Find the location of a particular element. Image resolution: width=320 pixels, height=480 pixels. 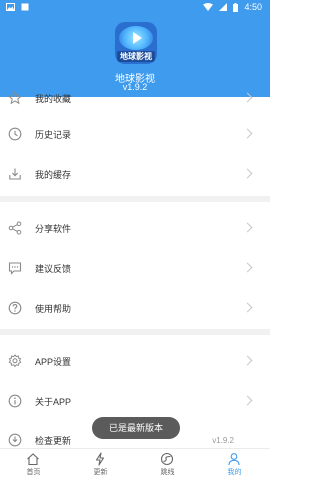

menu-item-favorites: 我的收藏 is located at coordinates (135, 98).